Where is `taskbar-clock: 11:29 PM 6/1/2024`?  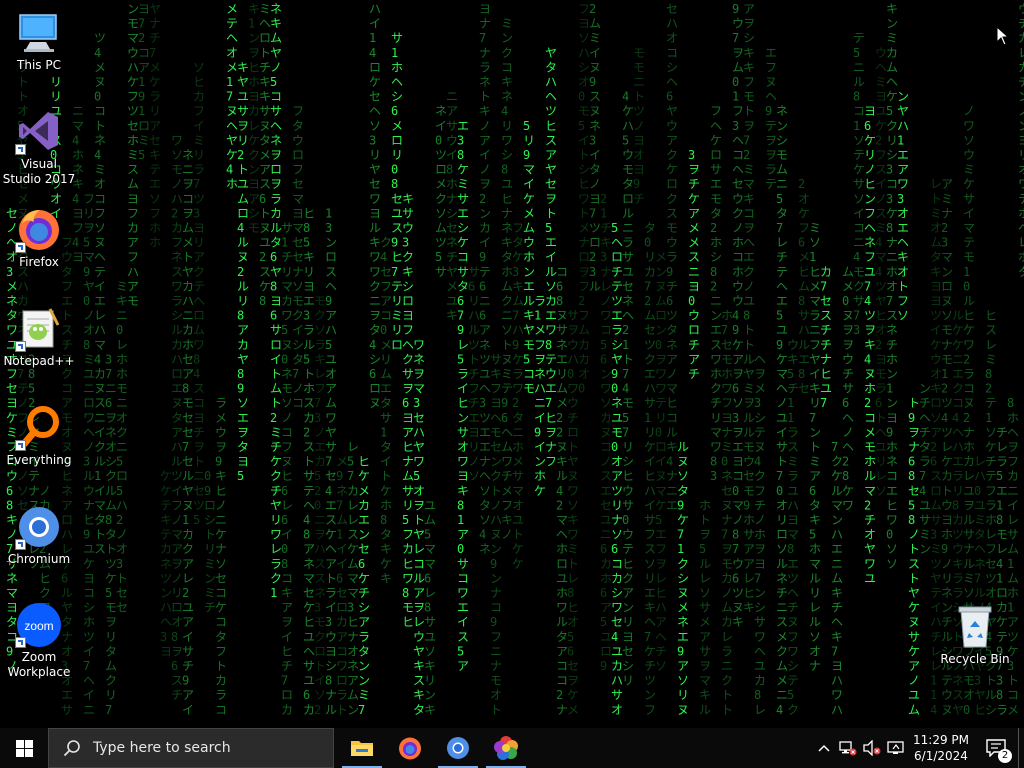
taskbar-clock: 11:29 PM 6/1/2024 is located at coordinates (941, 748).